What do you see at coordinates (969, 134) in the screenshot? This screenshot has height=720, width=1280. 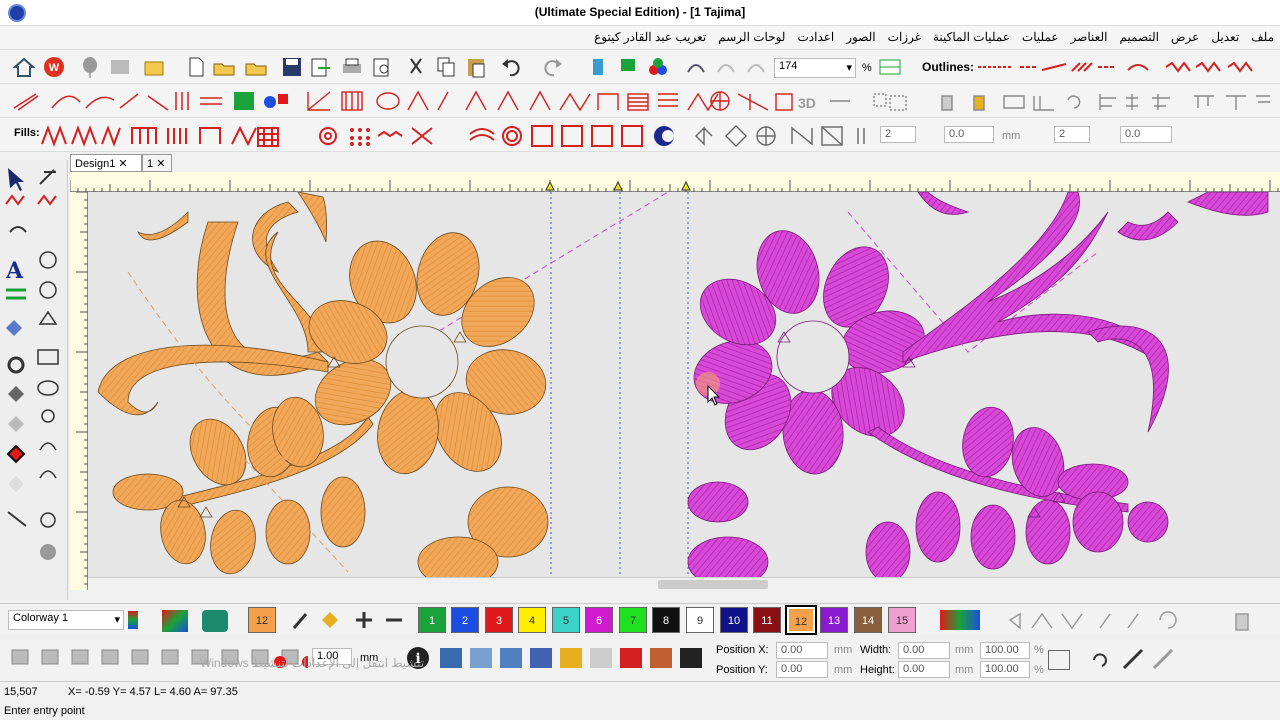 I see `fill-angle-input: 0.0` at bounding box center [969, 134].